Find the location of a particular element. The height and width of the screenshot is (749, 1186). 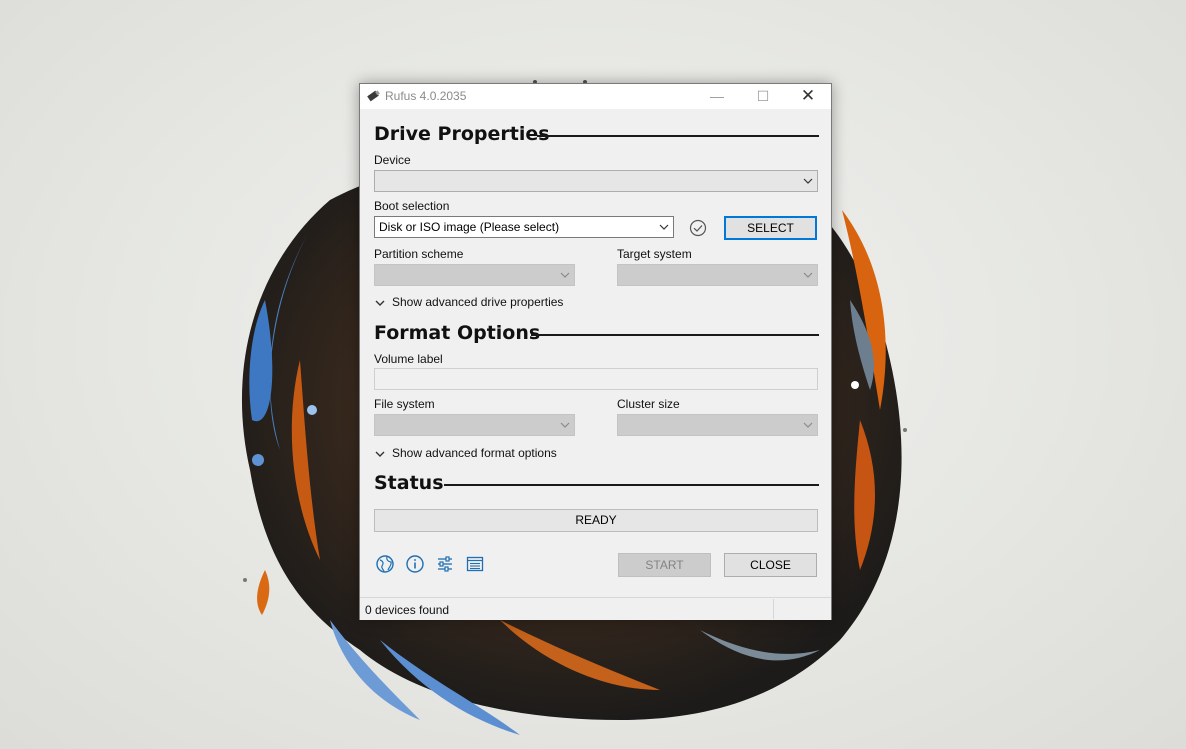

format-options-rule is located at coordinates (675, 335).